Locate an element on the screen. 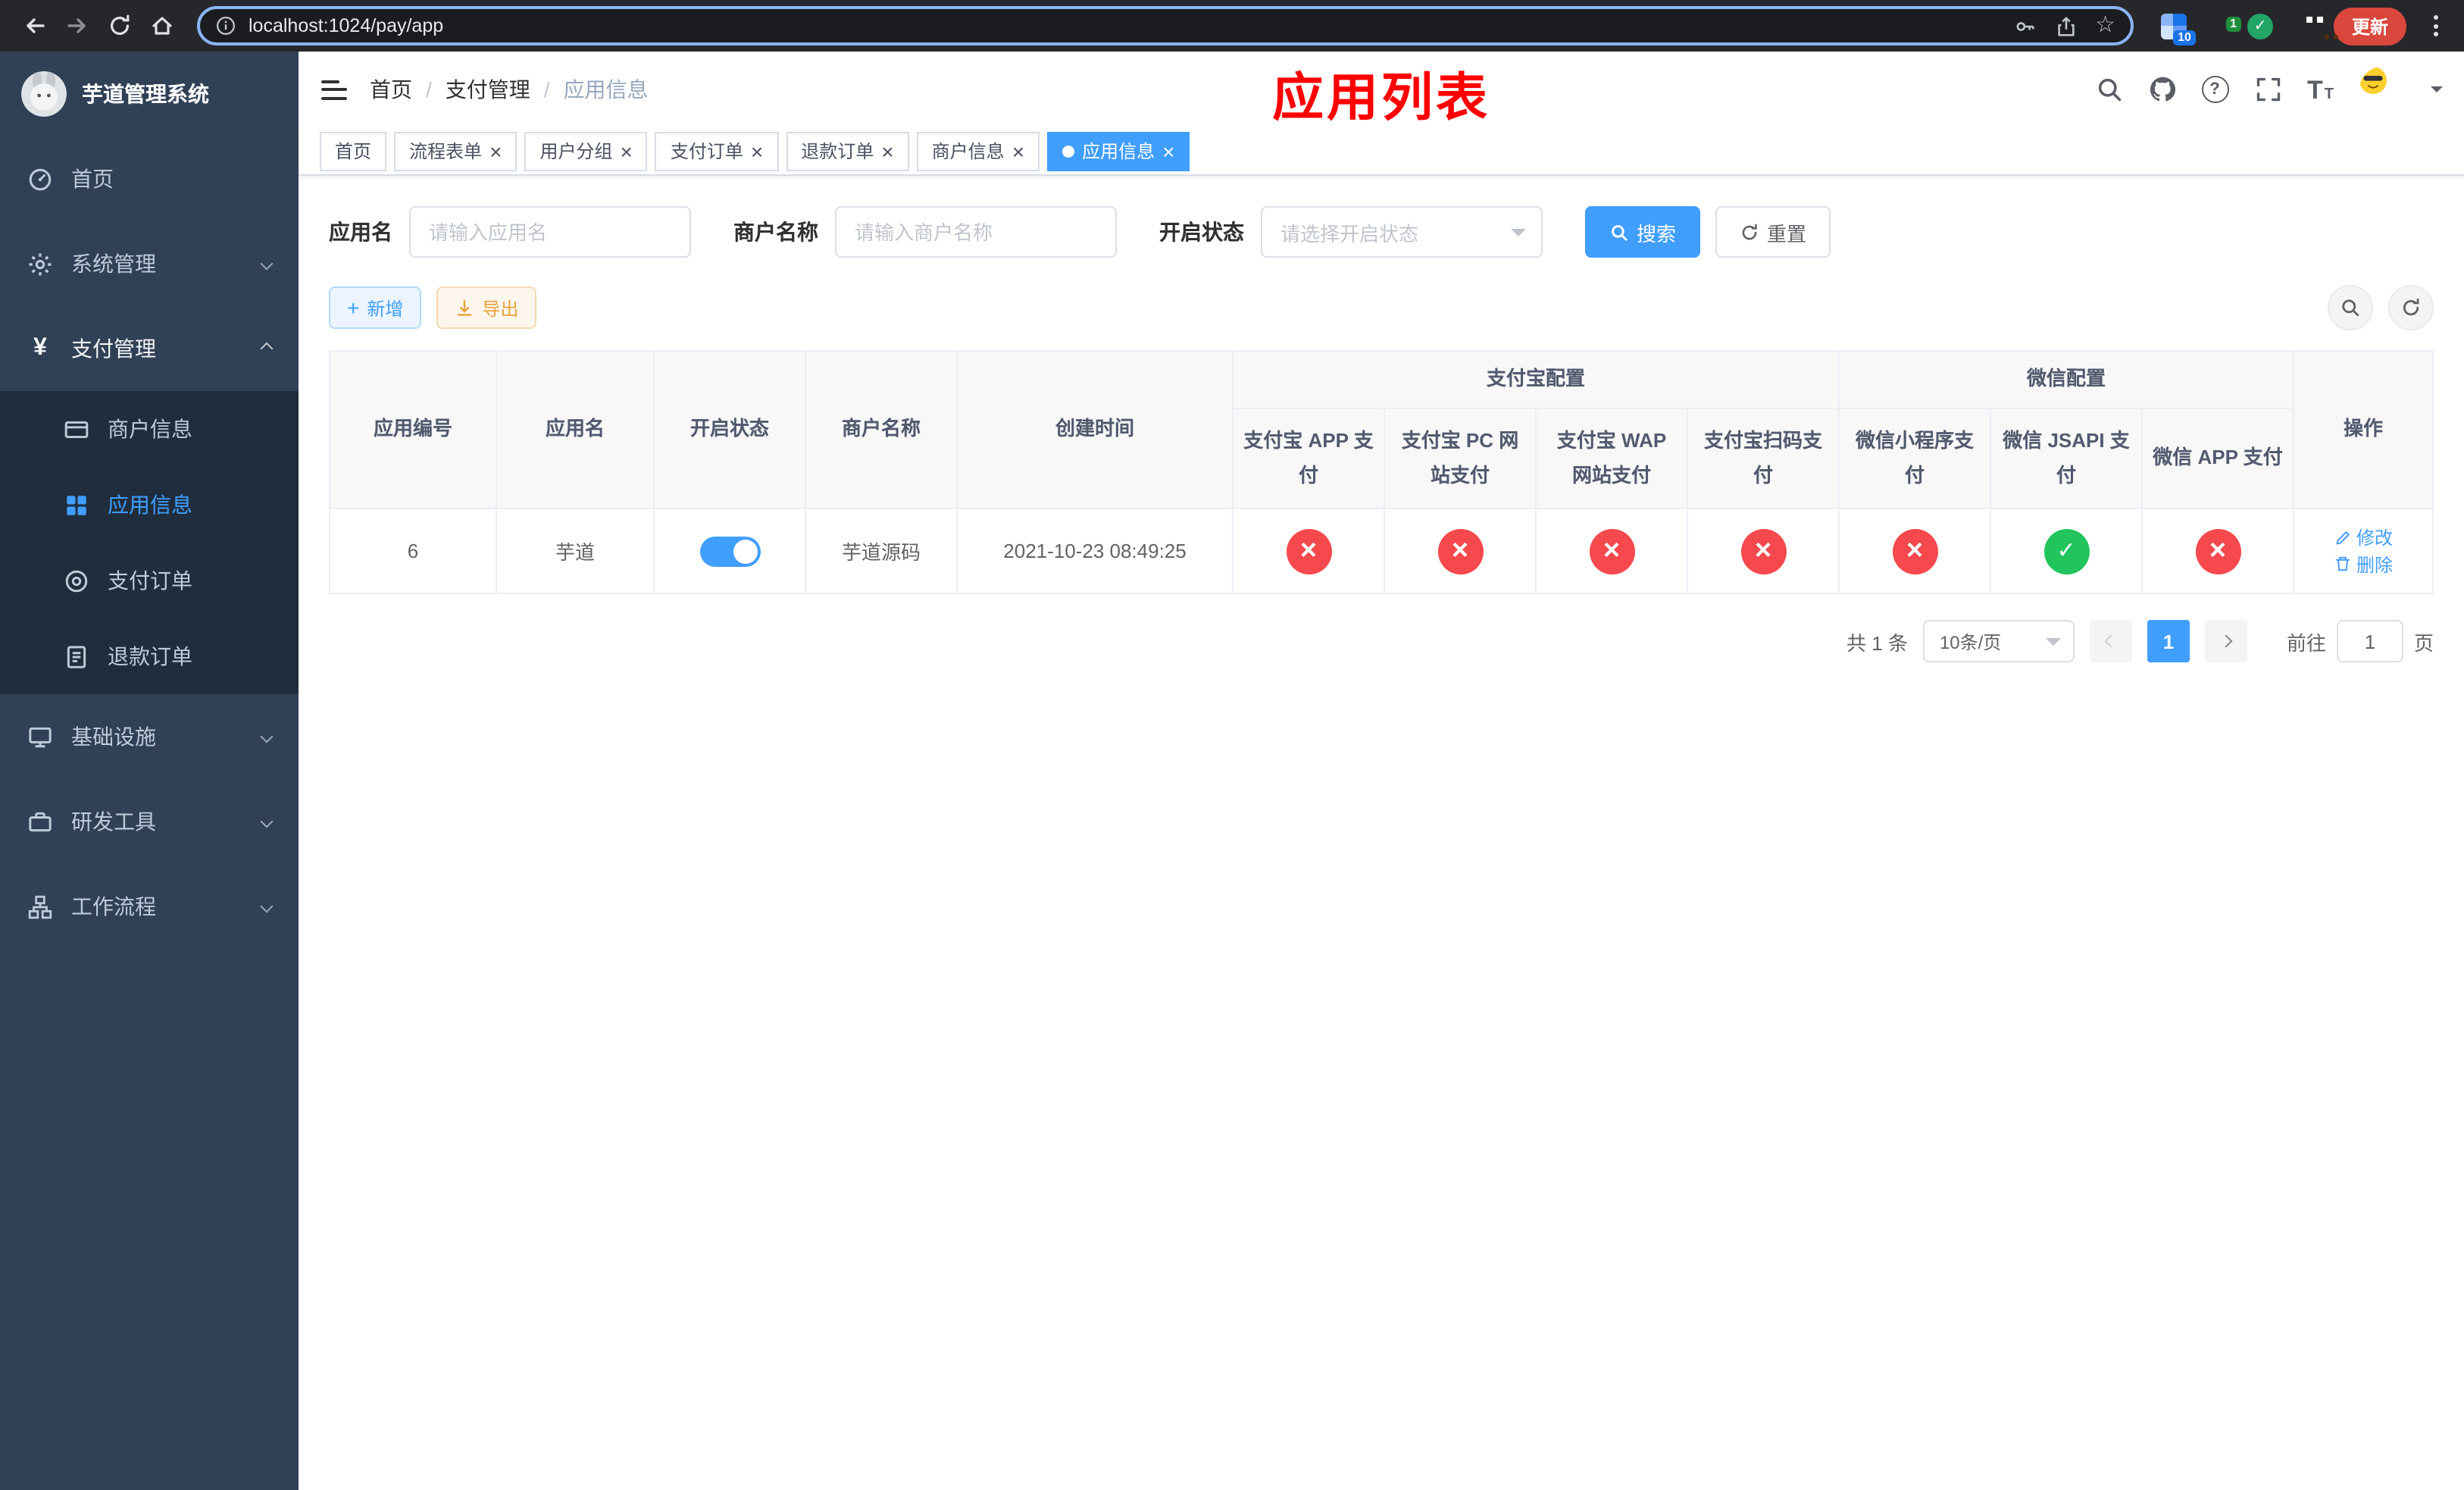 This screenshot has height=1490, width=2464. sidebar-item-app-info: 应用信息 is located at coordinates (149, 505).